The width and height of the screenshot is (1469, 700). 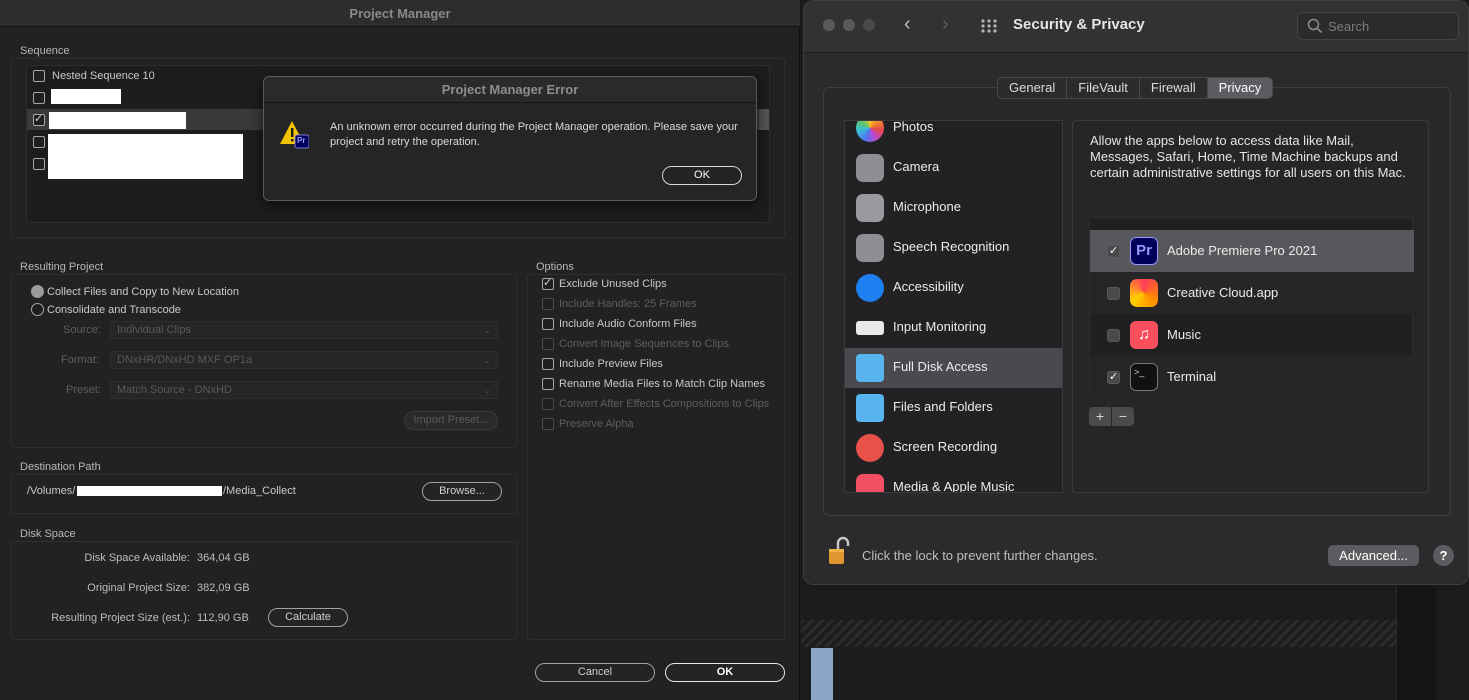 I want to click on format-dropdown: DNxHR/DNxHD MXF OP1a ⌄, so click(x=304, y=360).